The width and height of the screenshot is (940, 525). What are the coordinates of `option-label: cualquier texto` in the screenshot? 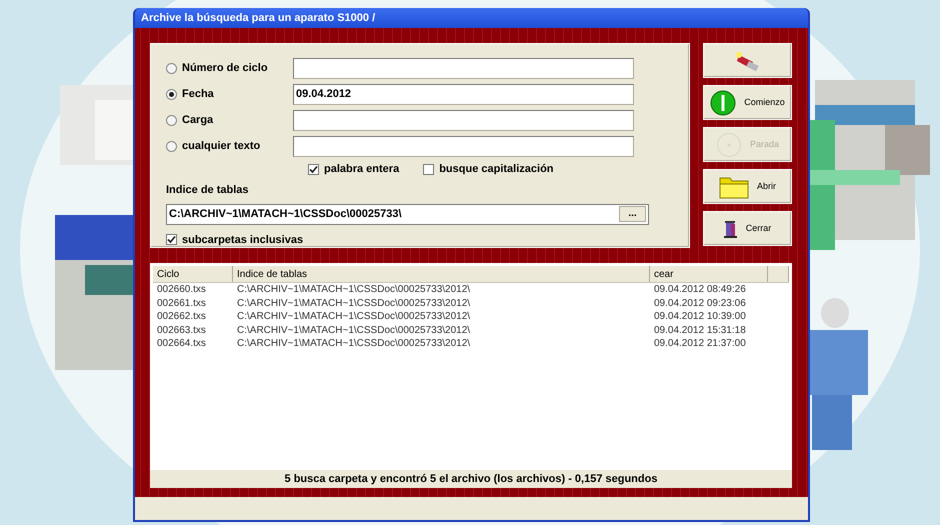 It's located at (221, 146).